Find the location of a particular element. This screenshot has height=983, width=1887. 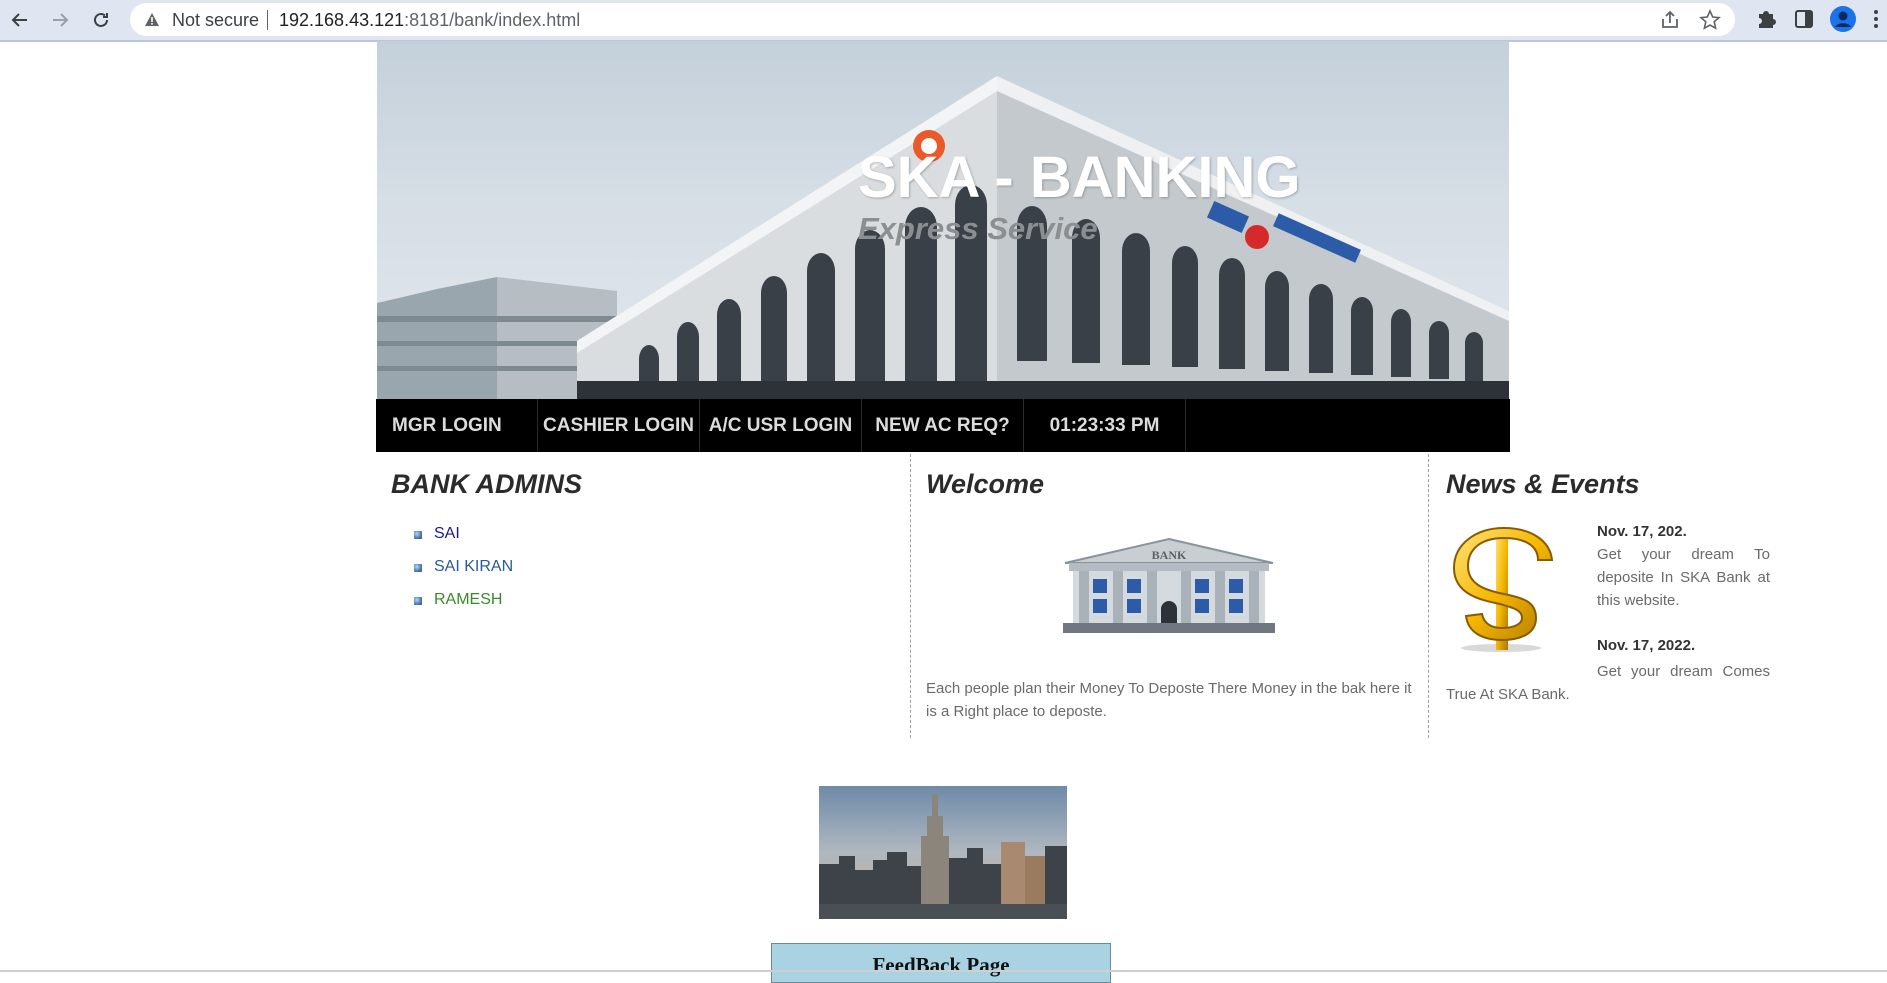

security-label: Not secure is located at coordinates (215, 20).